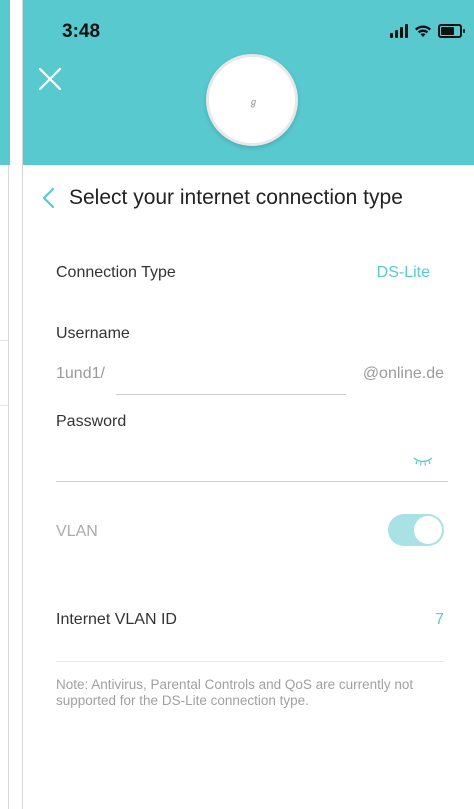  Describe the element at coordinates (231, 376) in the screenshot. I see `username-input` at that location.